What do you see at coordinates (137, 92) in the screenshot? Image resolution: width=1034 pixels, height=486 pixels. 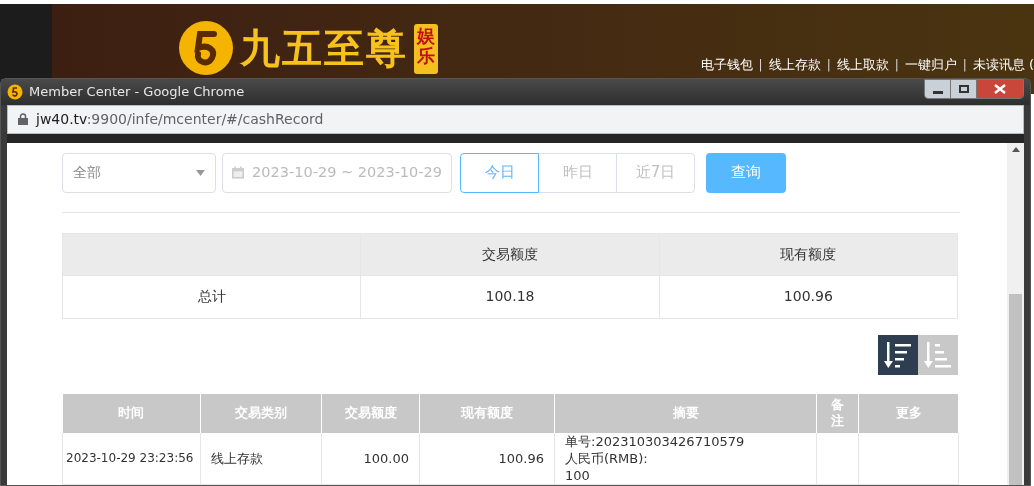 I see `window-title: Member Center - Google Chrome` at bounding box center [137, 92].